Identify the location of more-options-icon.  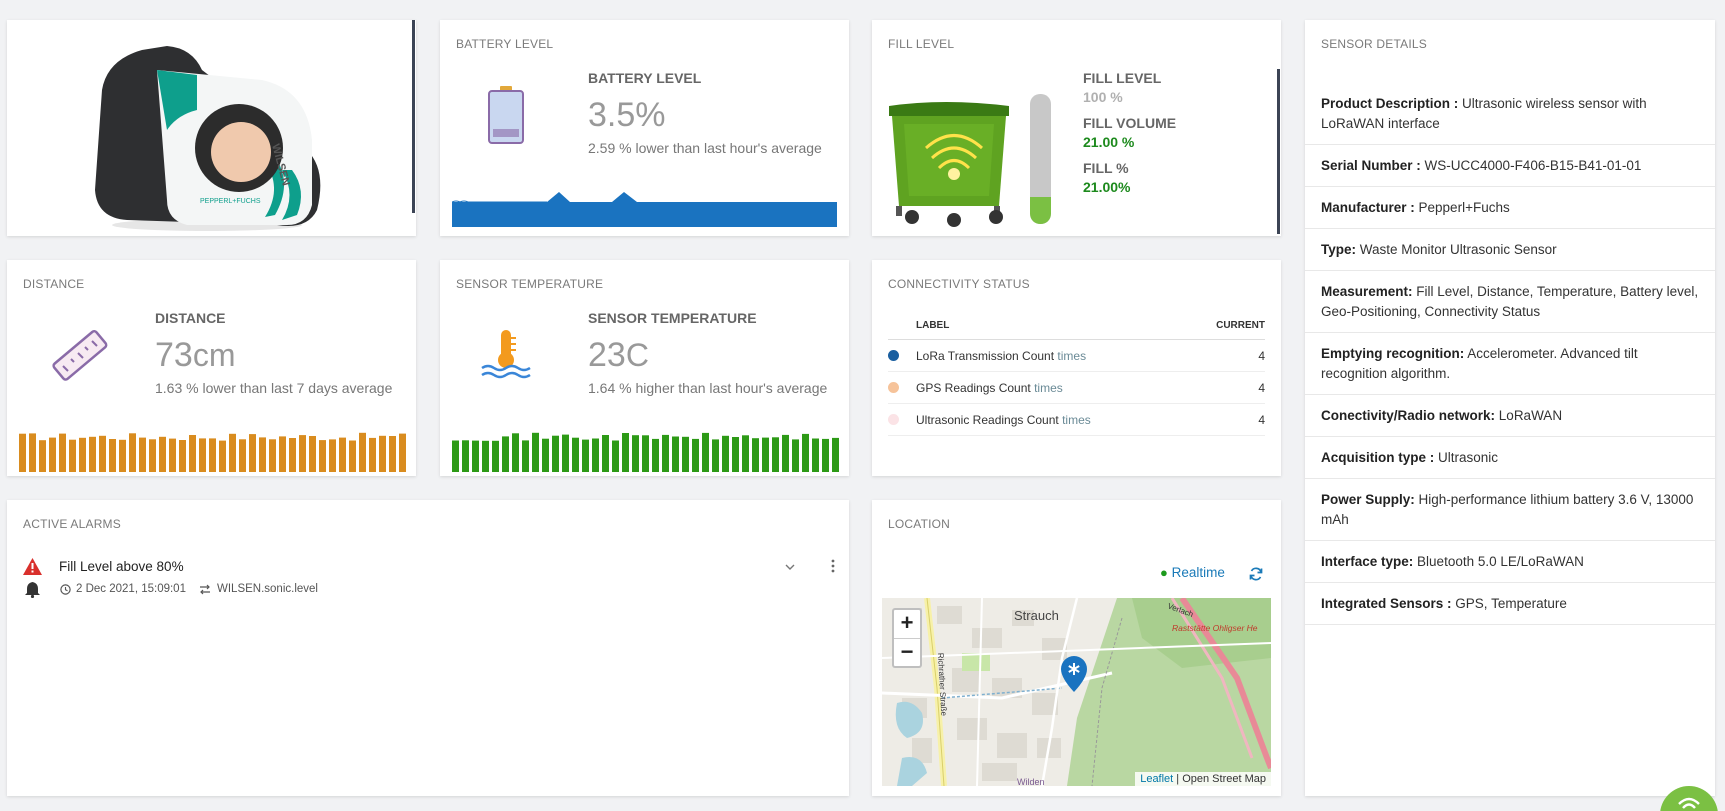
(833, 566).